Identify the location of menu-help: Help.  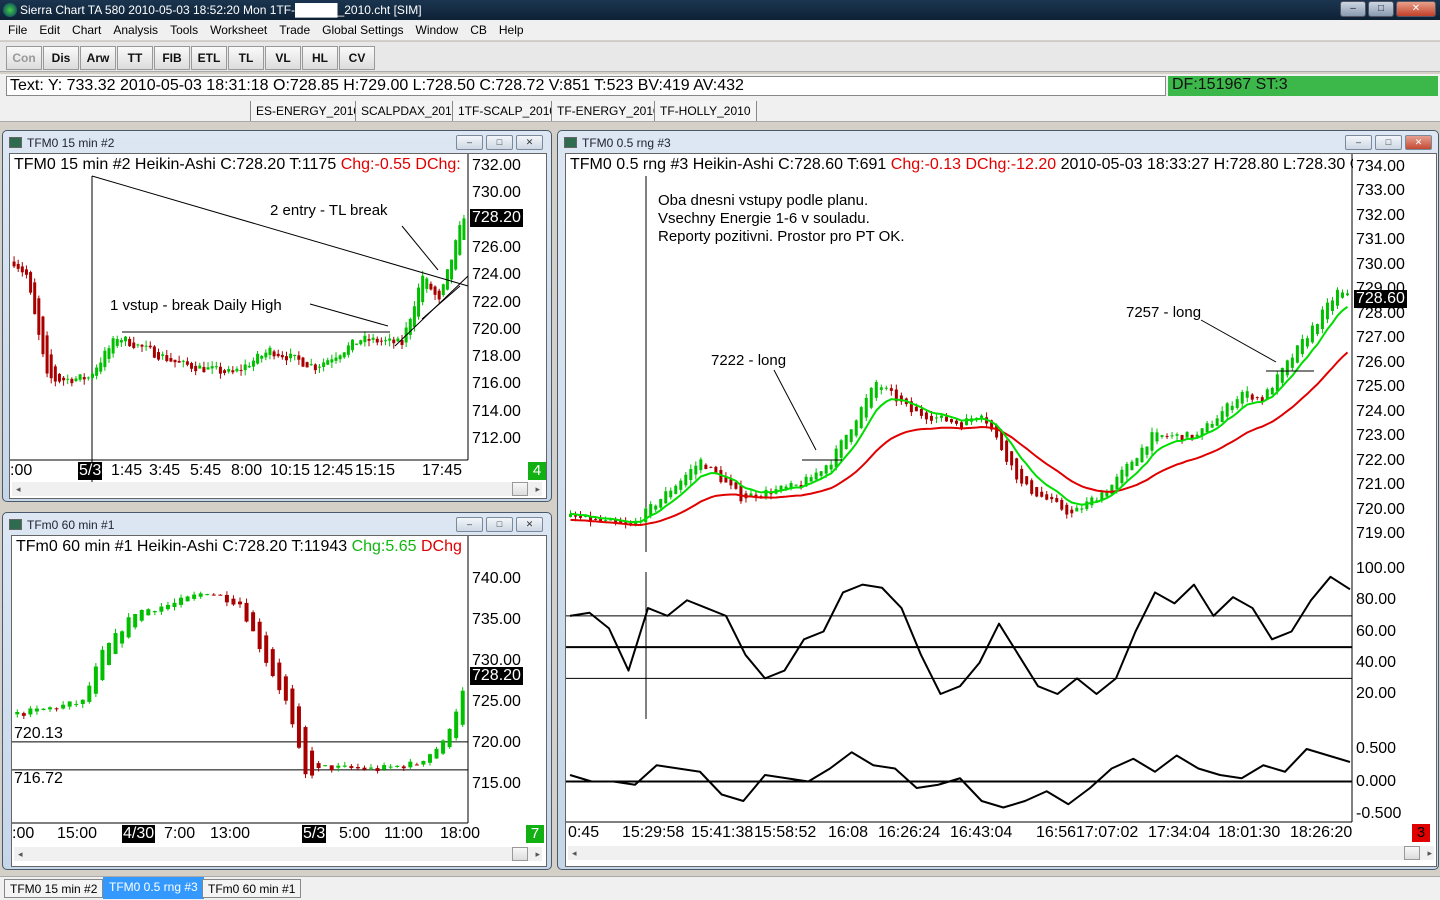
(511, 30).